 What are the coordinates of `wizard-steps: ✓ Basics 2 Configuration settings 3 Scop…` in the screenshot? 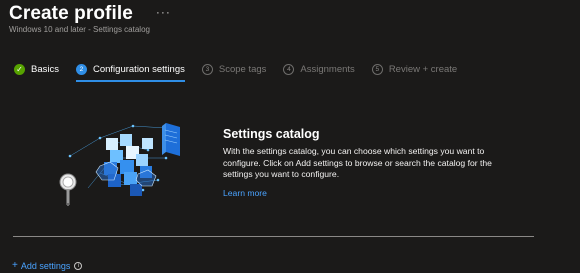 It's located at (244, 71).